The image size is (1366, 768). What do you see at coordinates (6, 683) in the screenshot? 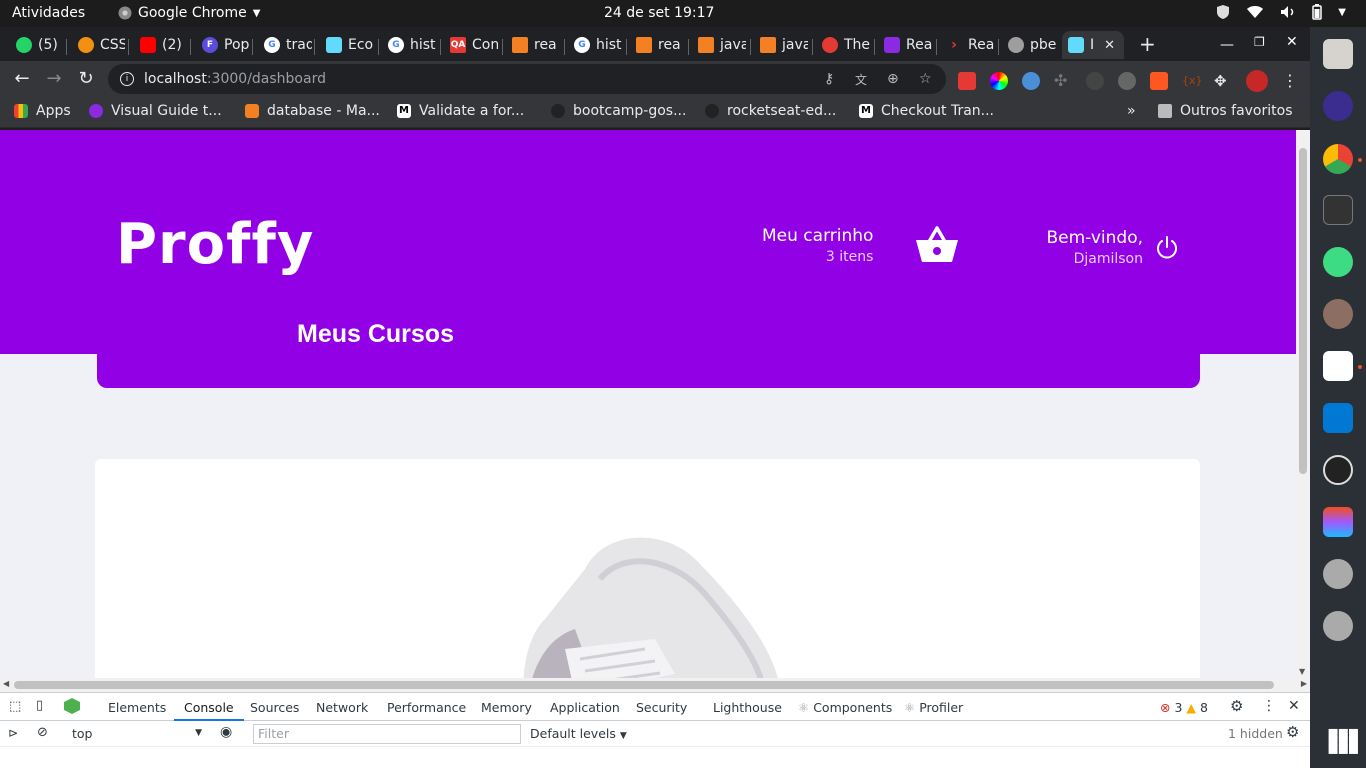
I see `scroll-left-icon: ◀` at bounding box center [6, 683].